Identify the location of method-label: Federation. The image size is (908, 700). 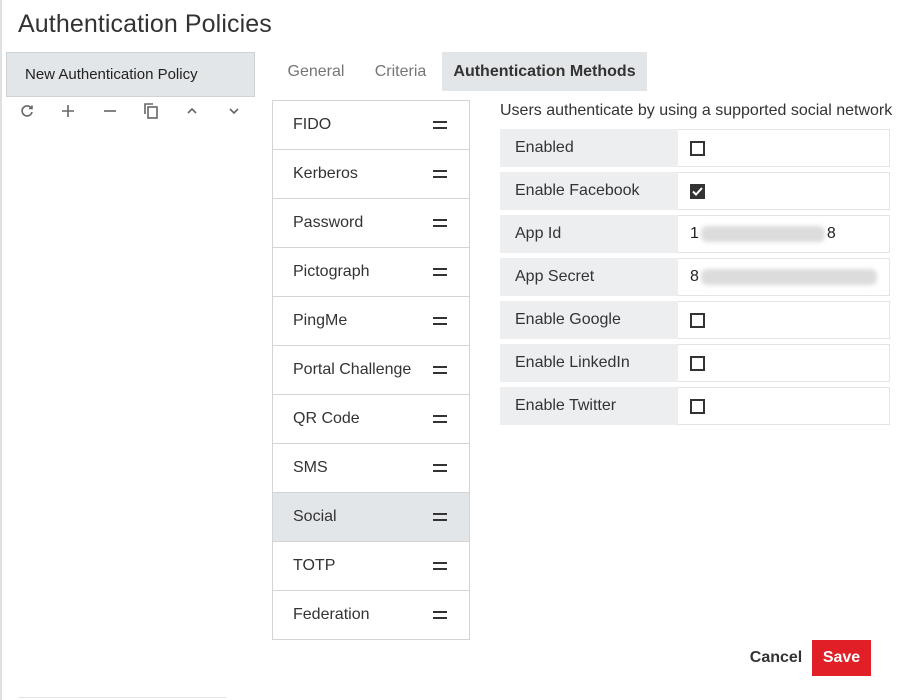
(331, 614).